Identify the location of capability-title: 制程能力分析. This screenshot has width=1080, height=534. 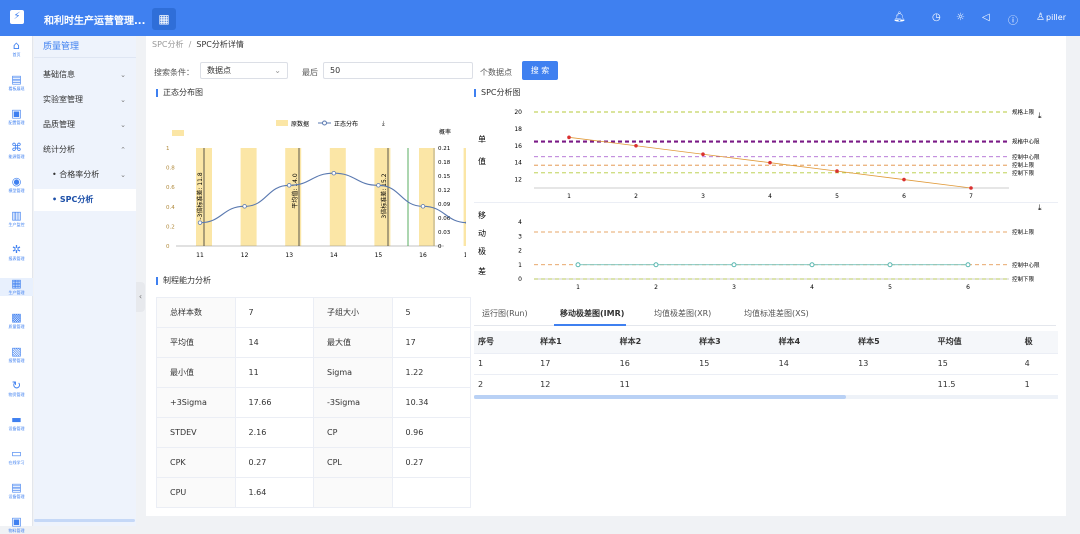
(183, 281).